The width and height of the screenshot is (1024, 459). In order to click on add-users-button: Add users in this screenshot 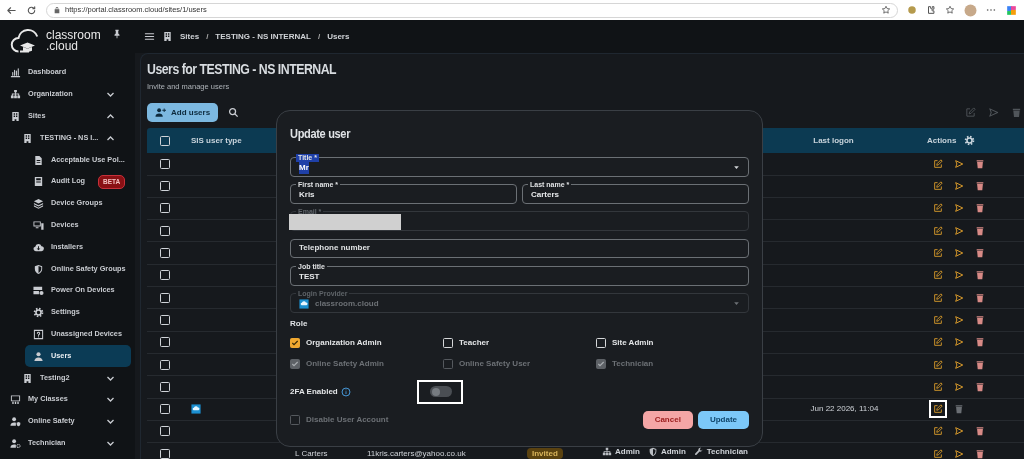, I will do `click(183, 113)`.